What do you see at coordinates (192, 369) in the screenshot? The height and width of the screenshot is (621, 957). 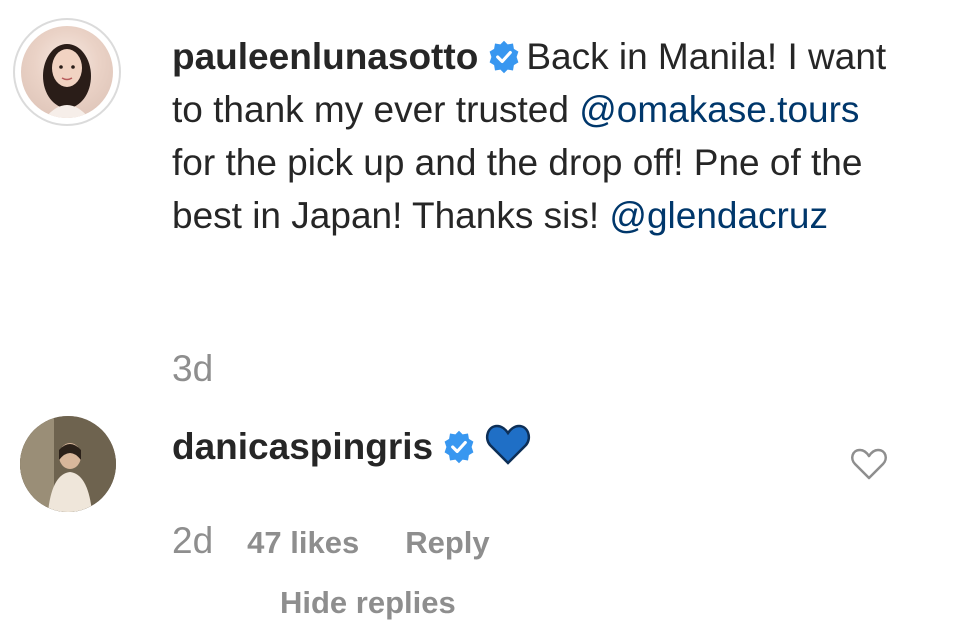 I see `comment-timestamp: 3d` at bounding box center [192, 369].